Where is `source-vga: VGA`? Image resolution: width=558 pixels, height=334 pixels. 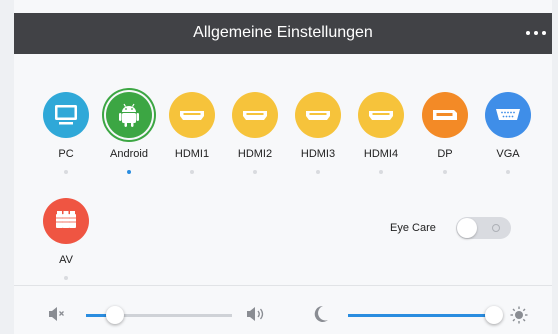 source-vga: VGA is located at coordinates (508, 133).